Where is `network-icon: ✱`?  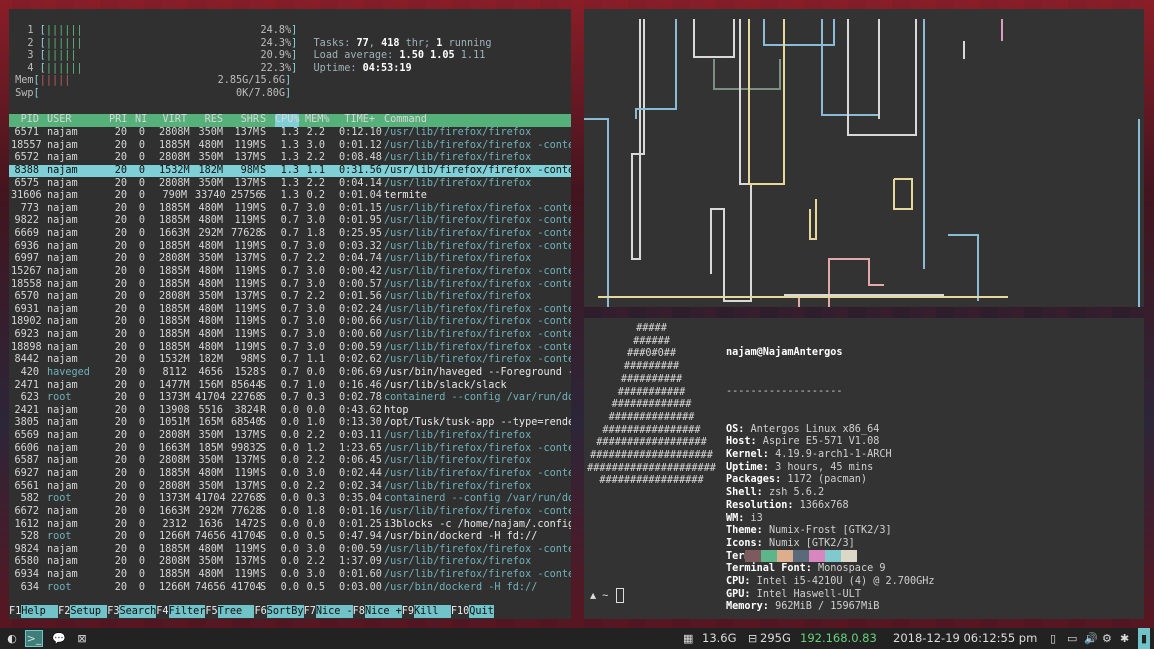 network-icon: ✱ is located at coordinates (1124, 638).